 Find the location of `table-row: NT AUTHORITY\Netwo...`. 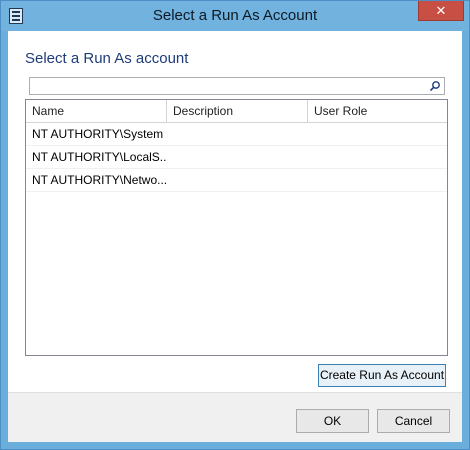

table-row: NT AUTHORITY\Netwo... is located at coordinates (236, 180).